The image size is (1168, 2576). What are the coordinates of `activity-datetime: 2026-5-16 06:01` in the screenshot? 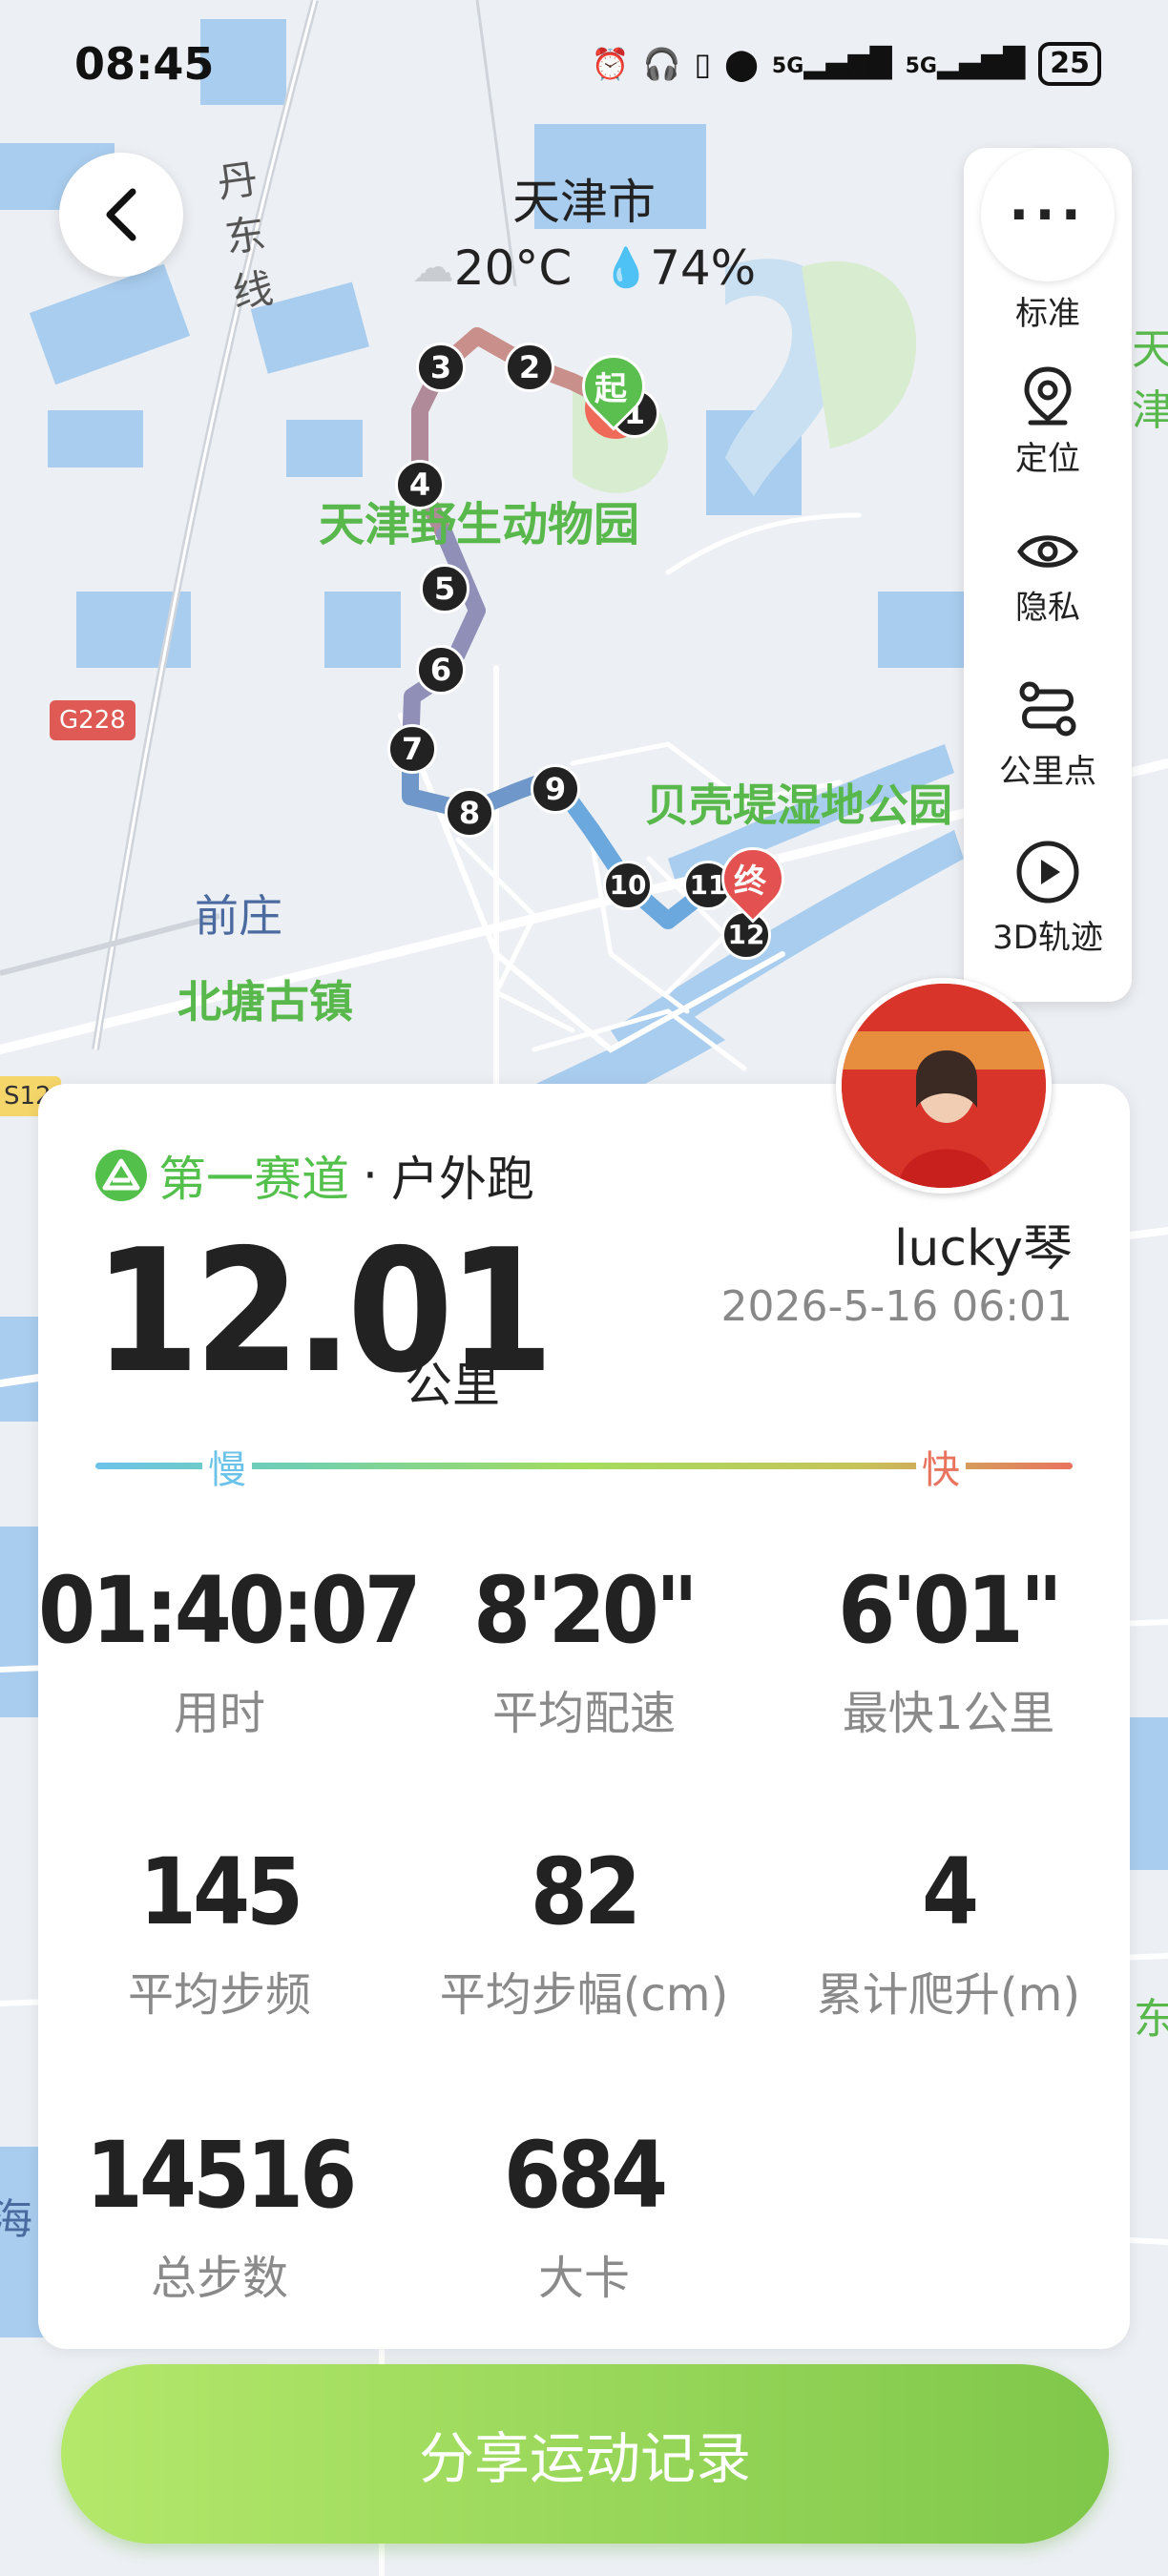 It's located at (897, 1306).